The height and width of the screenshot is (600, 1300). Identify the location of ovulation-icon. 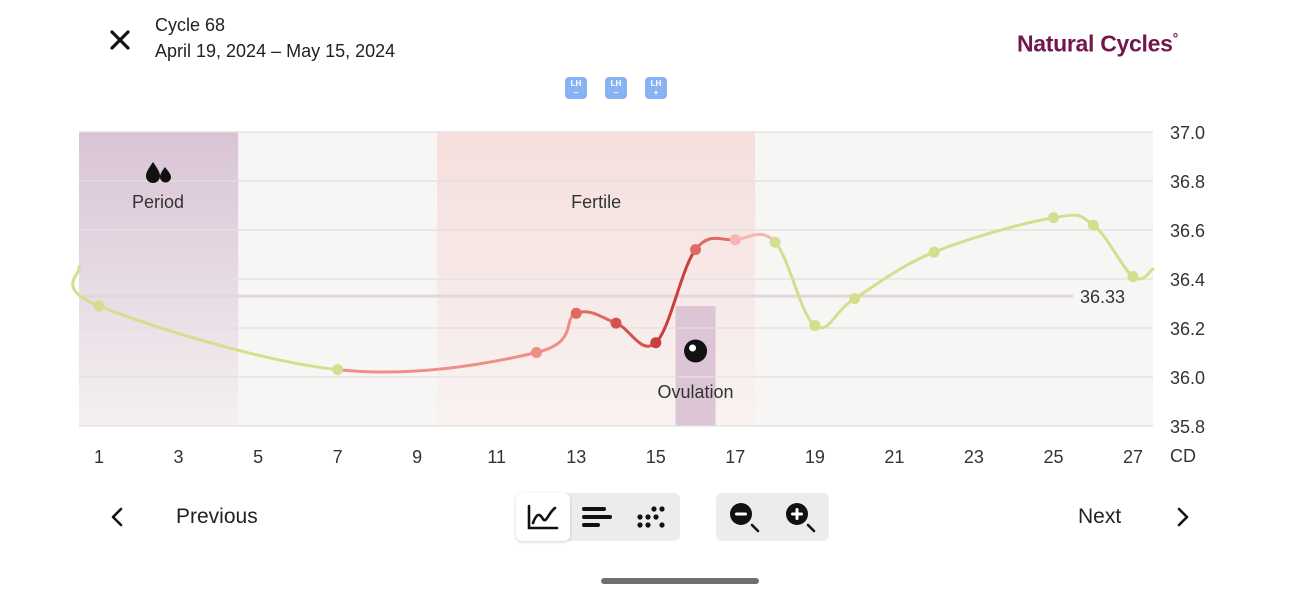
(696, 351).